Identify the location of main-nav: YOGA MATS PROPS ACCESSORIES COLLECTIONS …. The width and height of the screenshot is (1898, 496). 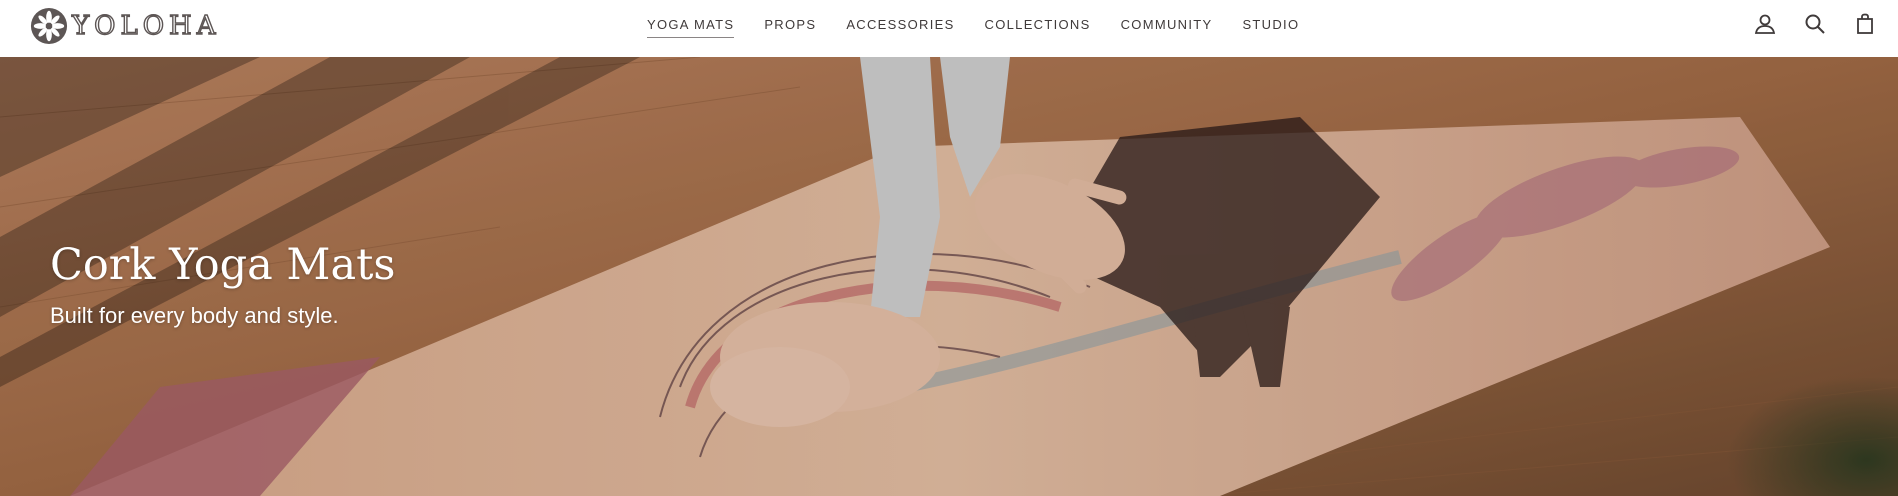
(988, 24).